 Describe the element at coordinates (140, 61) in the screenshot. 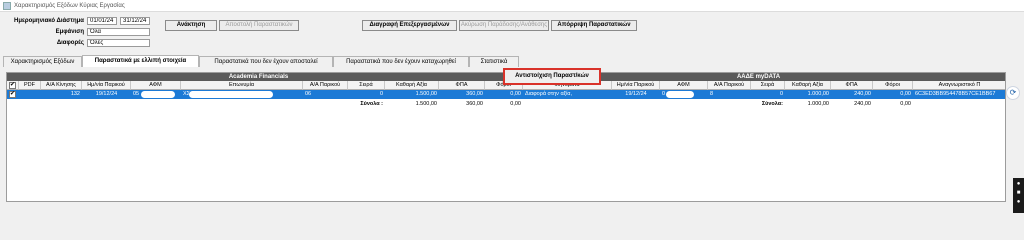

I see `tab-incomplete-docs: Παραστατικά με ελλιπή στοιχεία` at that location.